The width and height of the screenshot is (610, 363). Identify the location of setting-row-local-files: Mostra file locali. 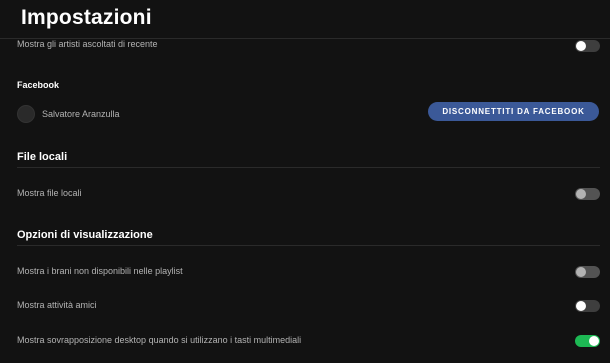
(308, 194).